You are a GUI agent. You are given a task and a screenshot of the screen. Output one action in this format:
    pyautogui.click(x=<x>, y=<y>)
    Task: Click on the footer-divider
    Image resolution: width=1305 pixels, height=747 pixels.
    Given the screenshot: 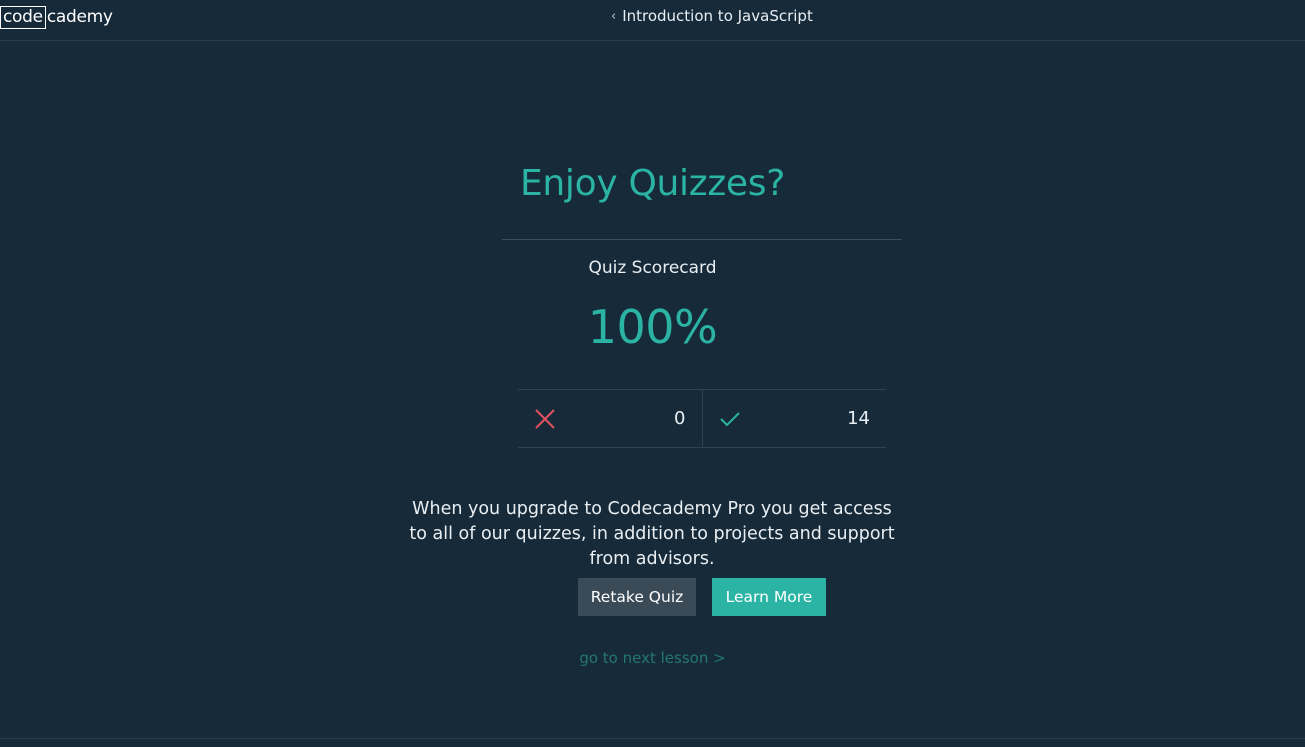 What is the action you would take?
    pyautogui.click(x=652, y=738)
    